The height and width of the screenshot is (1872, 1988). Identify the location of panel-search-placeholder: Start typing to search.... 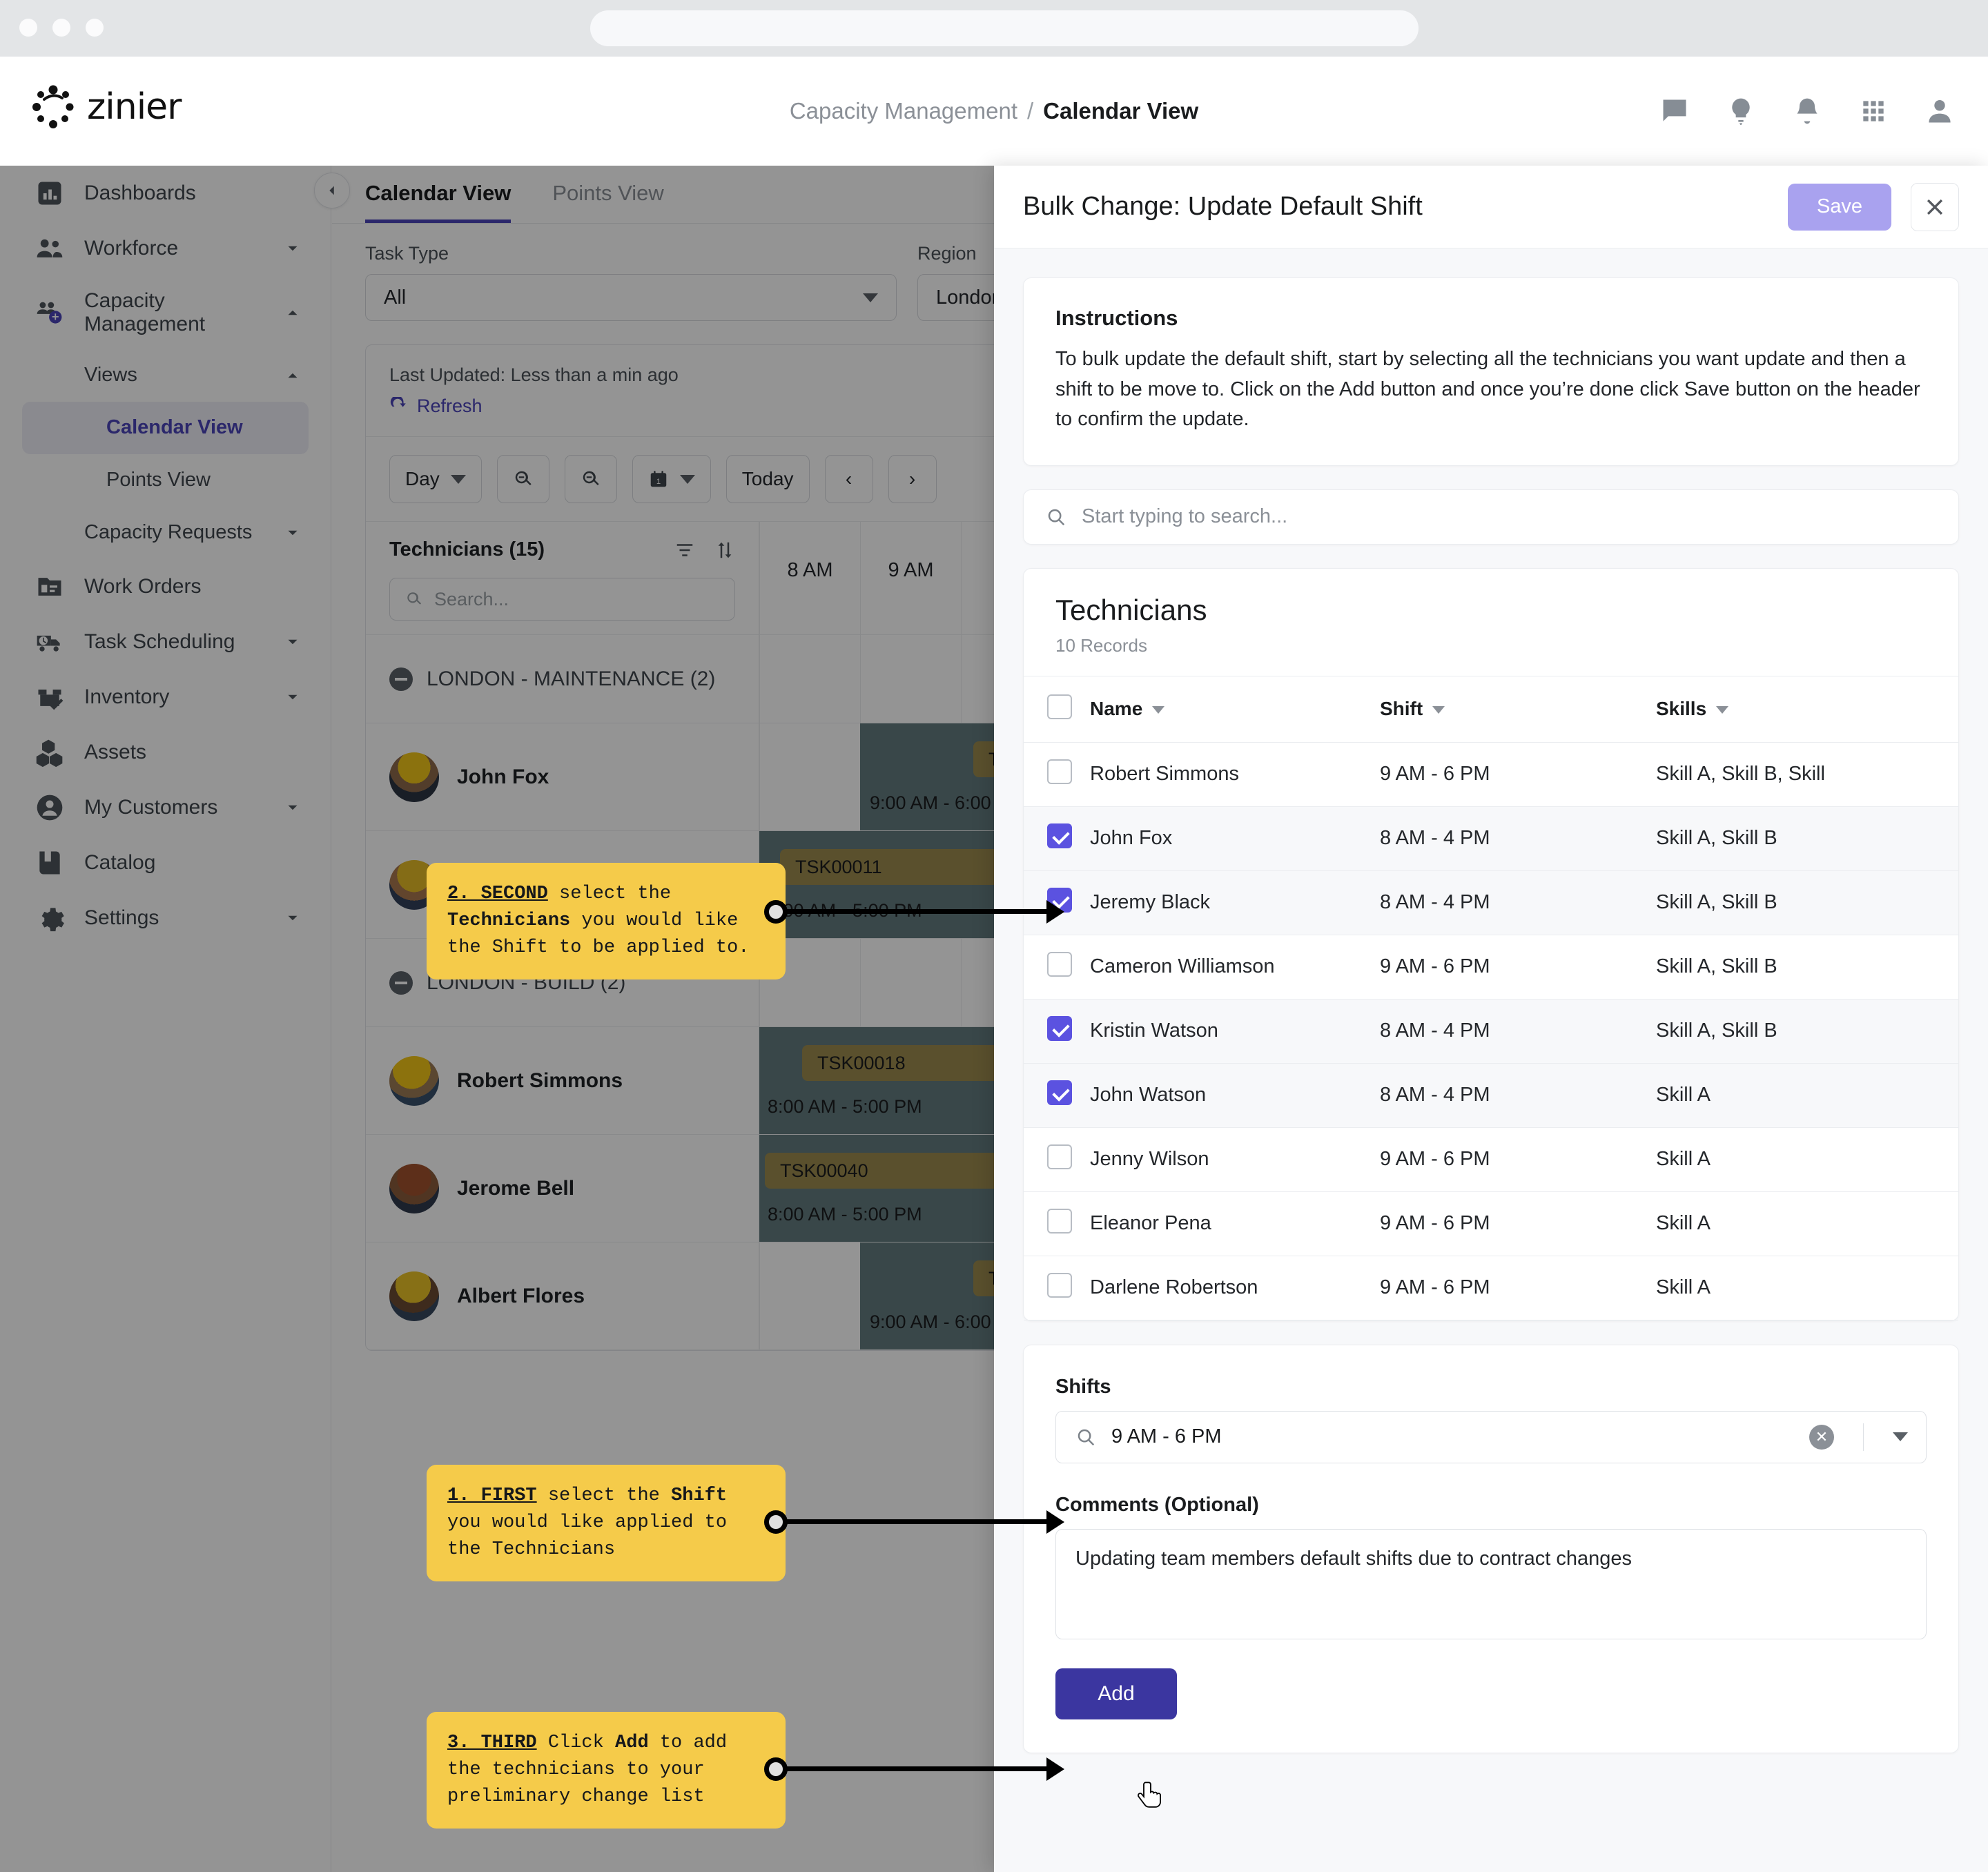
(1185, 516).